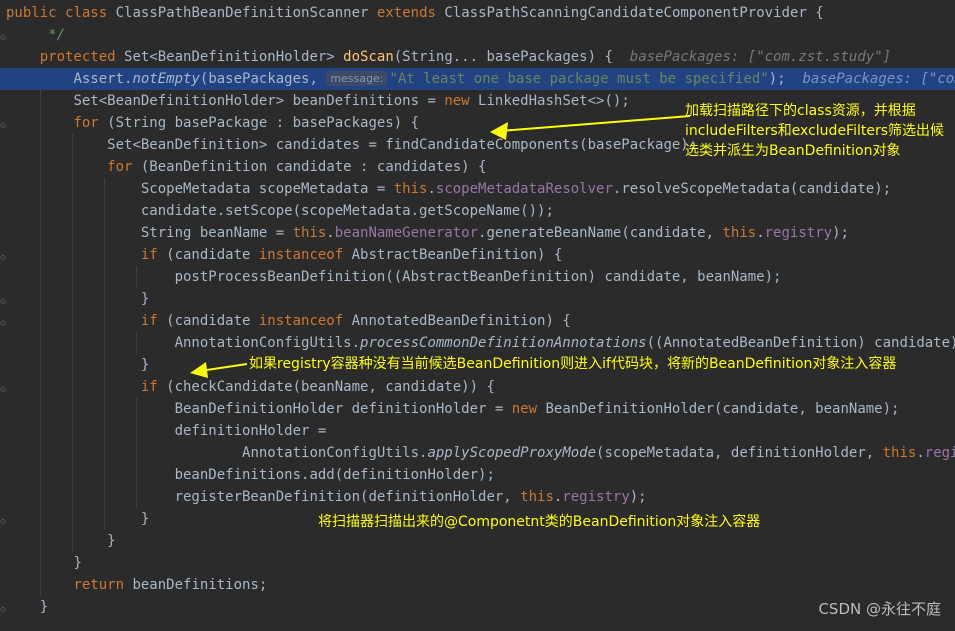 The image size is (955, 631). Describe the element at coordinates (879, 609) in the screenshot. I see `watermark: CSDN @永往不庭` at that location.